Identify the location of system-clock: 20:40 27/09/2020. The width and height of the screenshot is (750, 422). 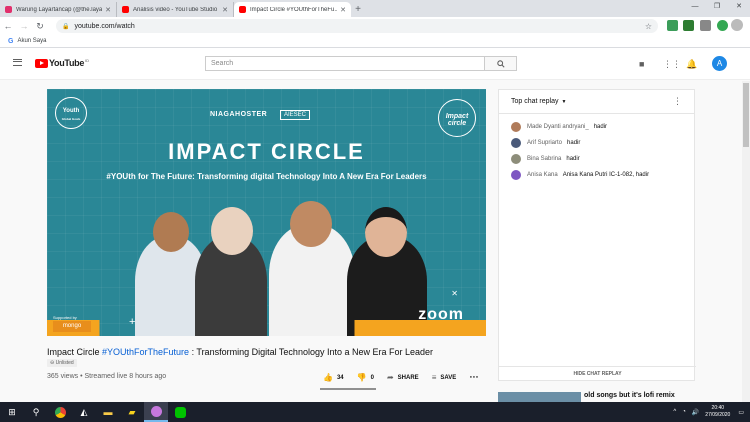
(717, 412).